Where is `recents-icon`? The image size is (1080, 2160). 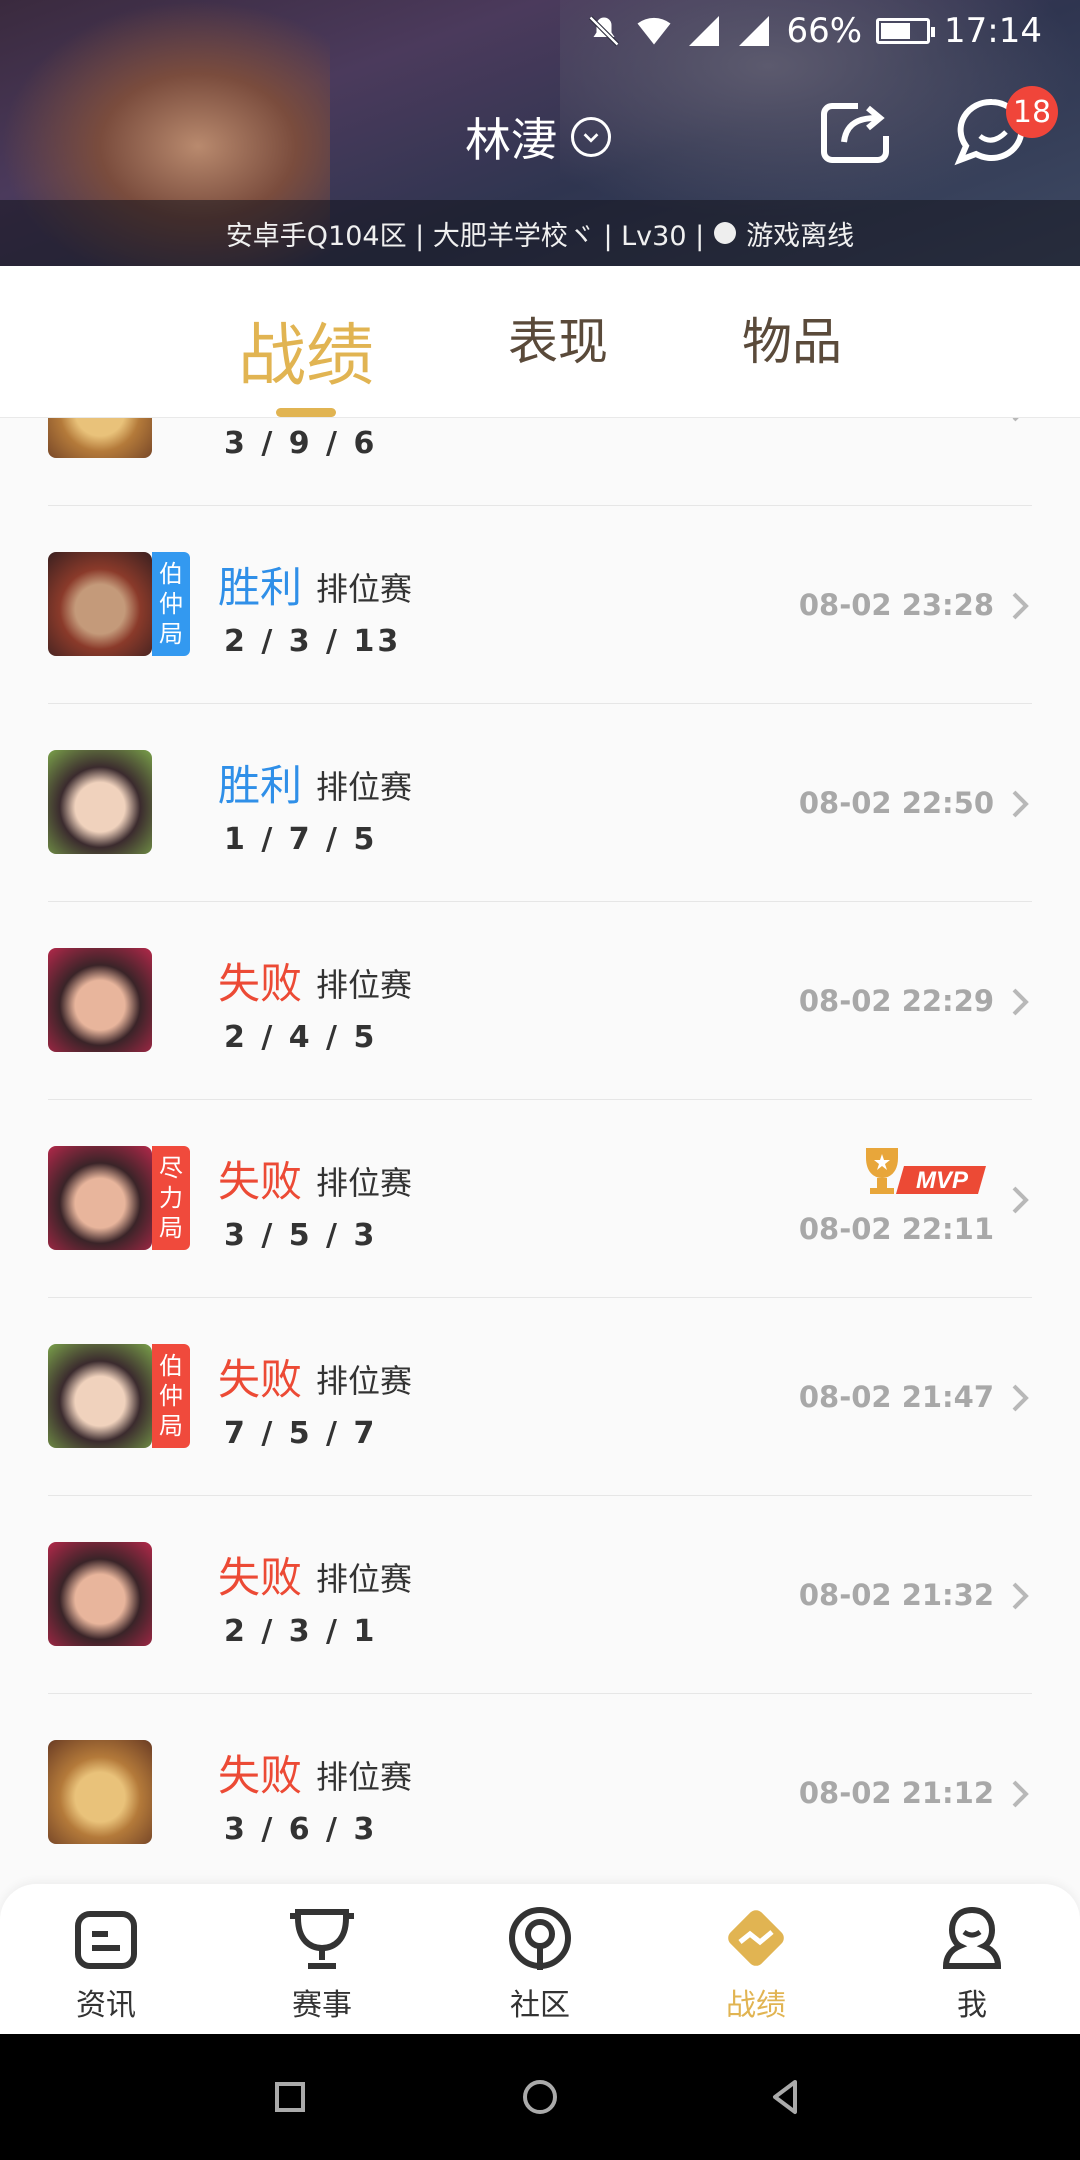
recents-icon is located at coordinates (290, 2097).